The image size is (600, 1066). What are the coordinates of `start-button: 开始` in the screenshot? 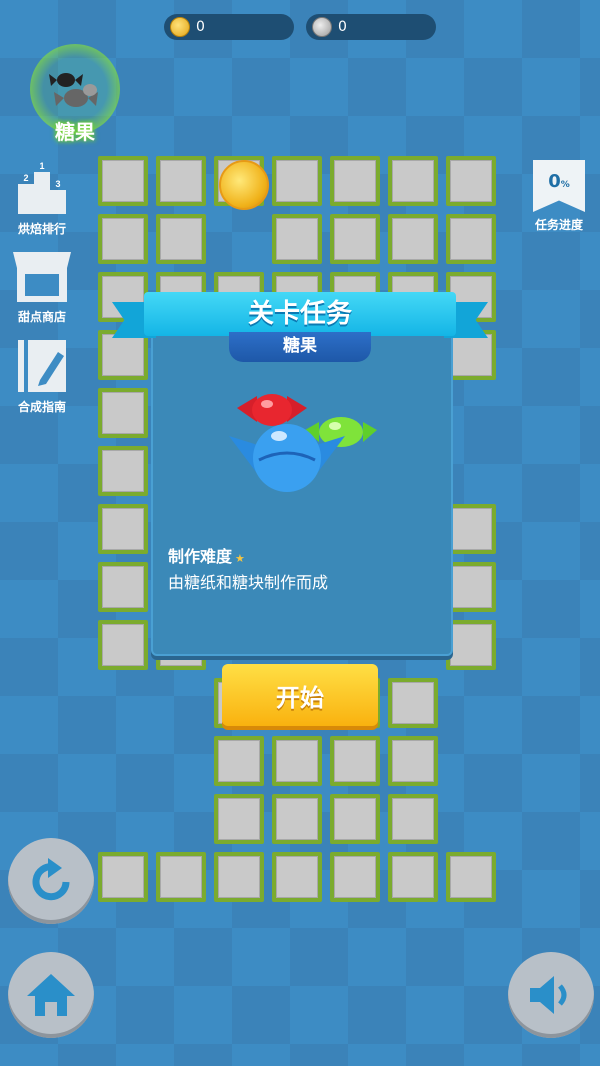 It's located at (300, 695).